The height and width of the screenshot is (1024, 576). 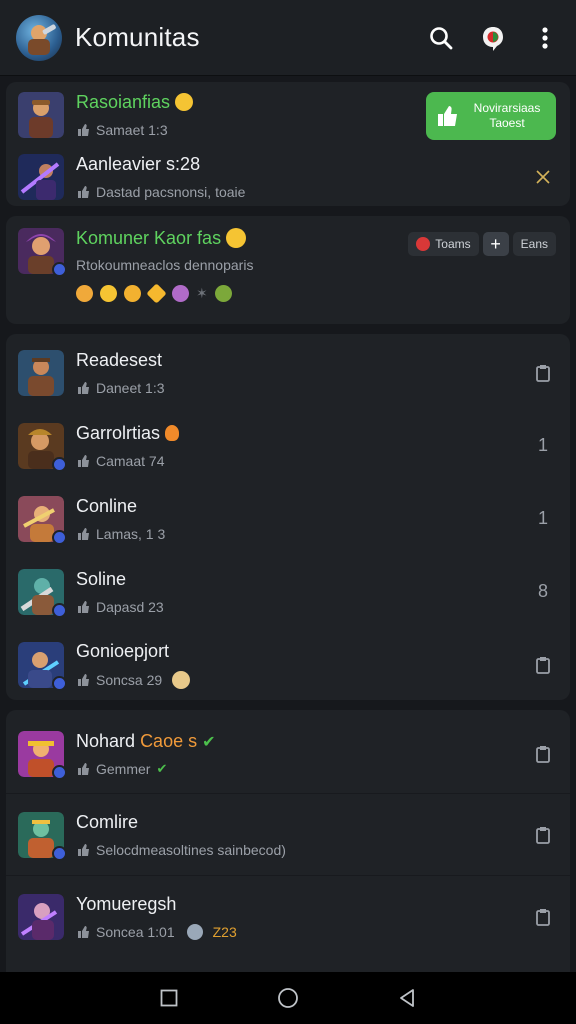 I want to click on item-title: Nohard, so click(x=106, y=740).